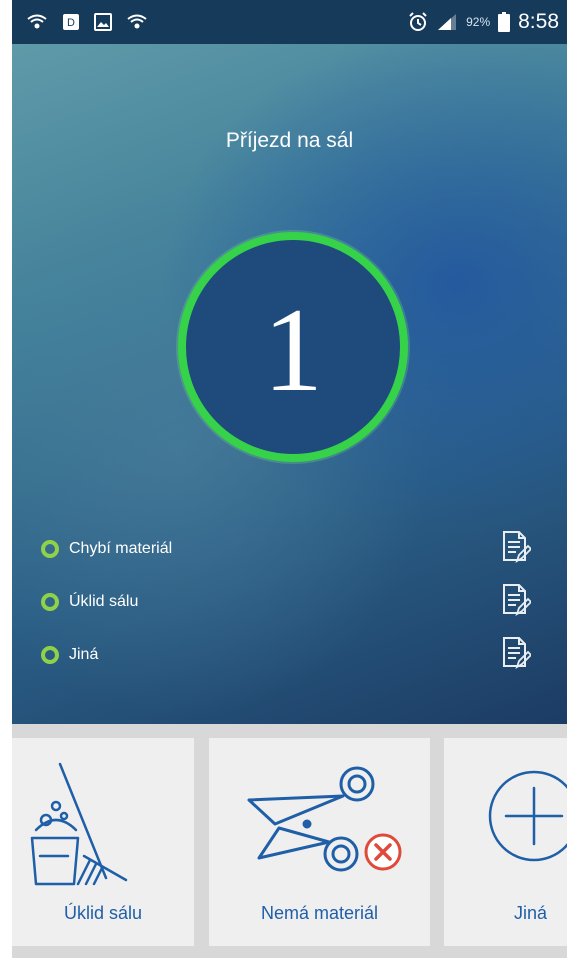 The image size is (567, 958). Describe the element at coordinates (418, 22) in the screenshot. I see `alarm-icon` at that location.